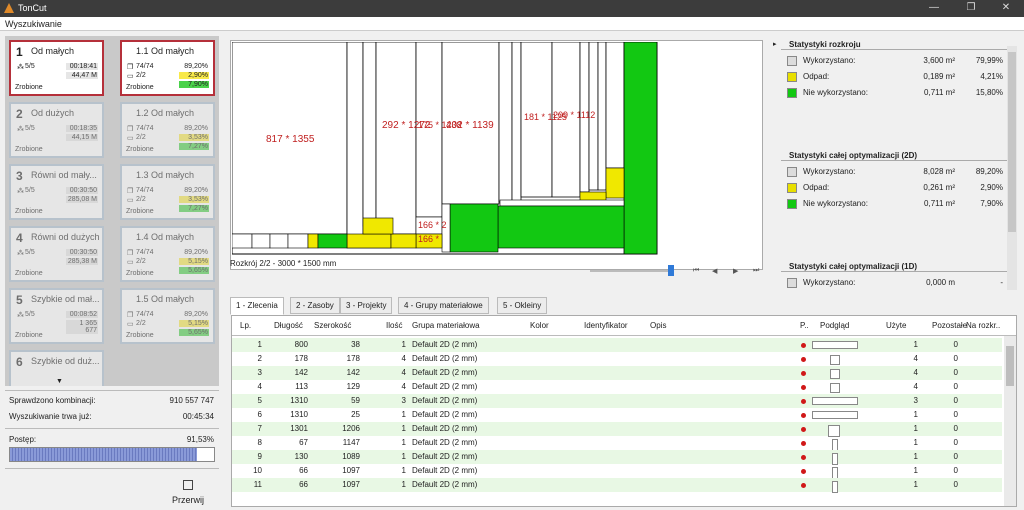 This screenshot has height=510, width=1024. Describe the element at coordinates (853, 155) in the screenshot. I see `stats-title: Statystyki całej optymalizacji (2D)` at that location.